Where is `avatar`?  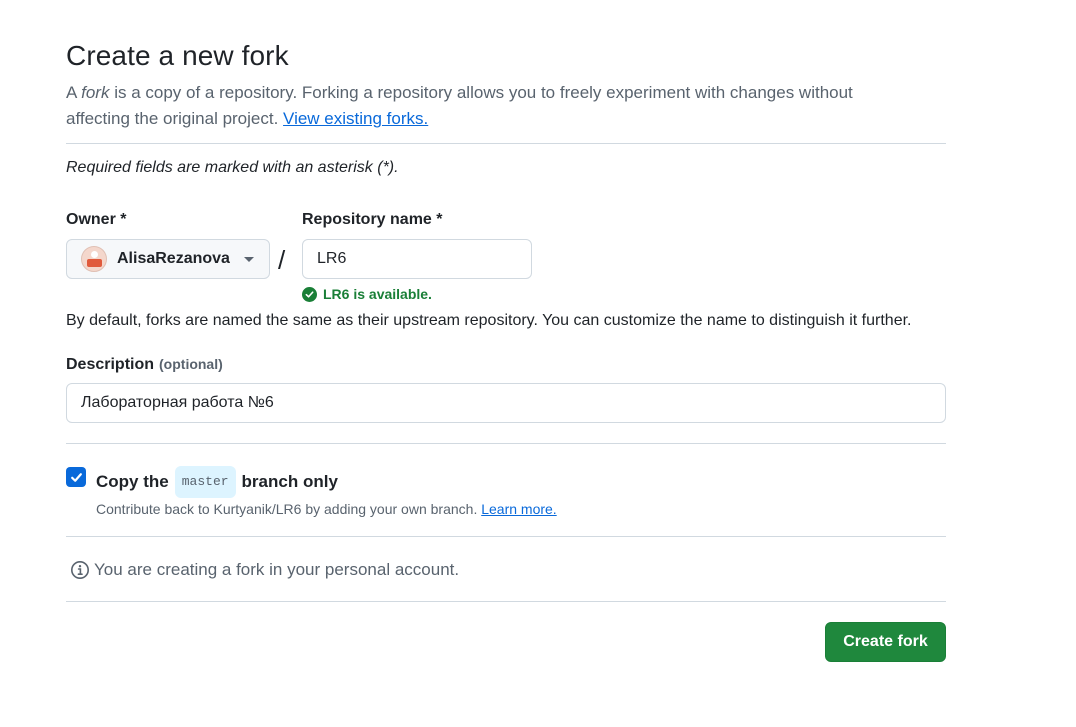
avatar is located at coordinates (94, 259).